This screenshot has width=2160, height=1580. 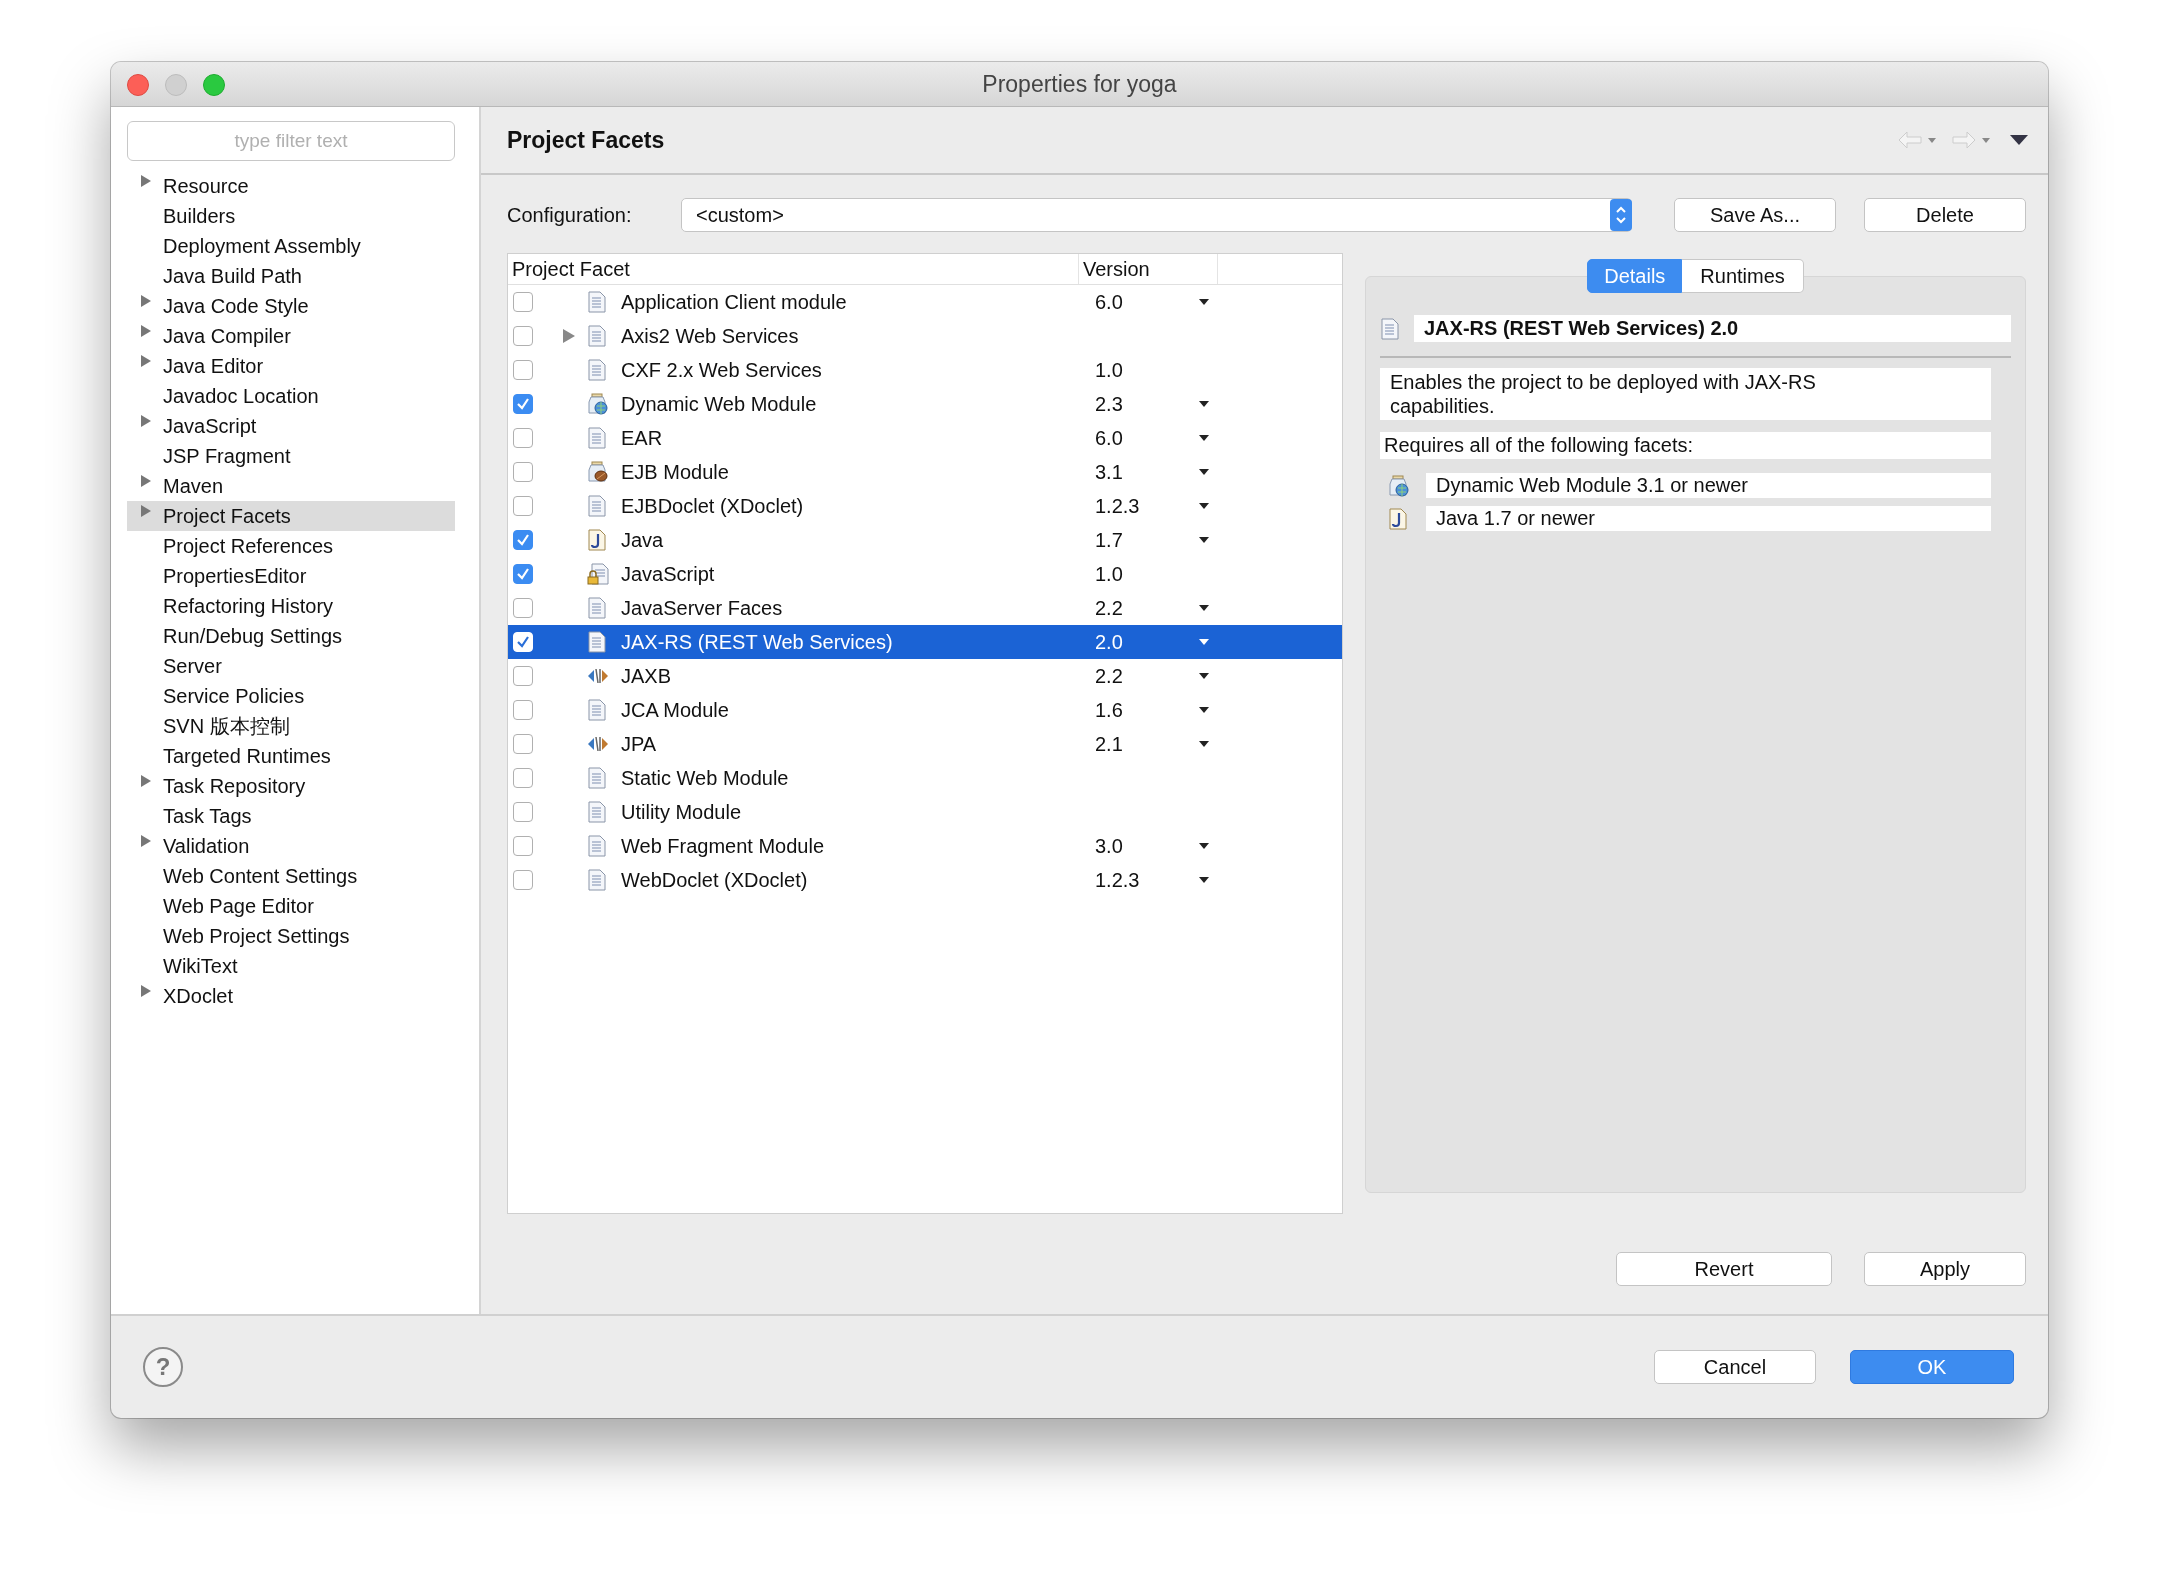 I want to click on column-header: Version, so click(x=1148, y=269).